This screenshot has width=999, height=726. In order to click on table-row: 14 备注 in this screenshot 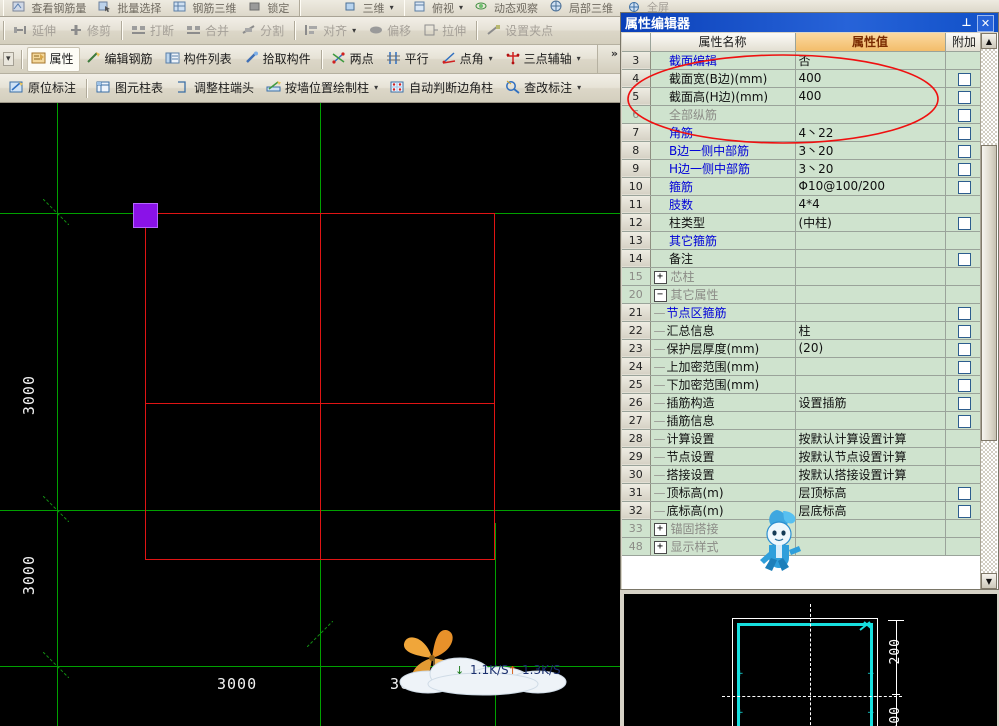, I will do `click(803, 258)`.